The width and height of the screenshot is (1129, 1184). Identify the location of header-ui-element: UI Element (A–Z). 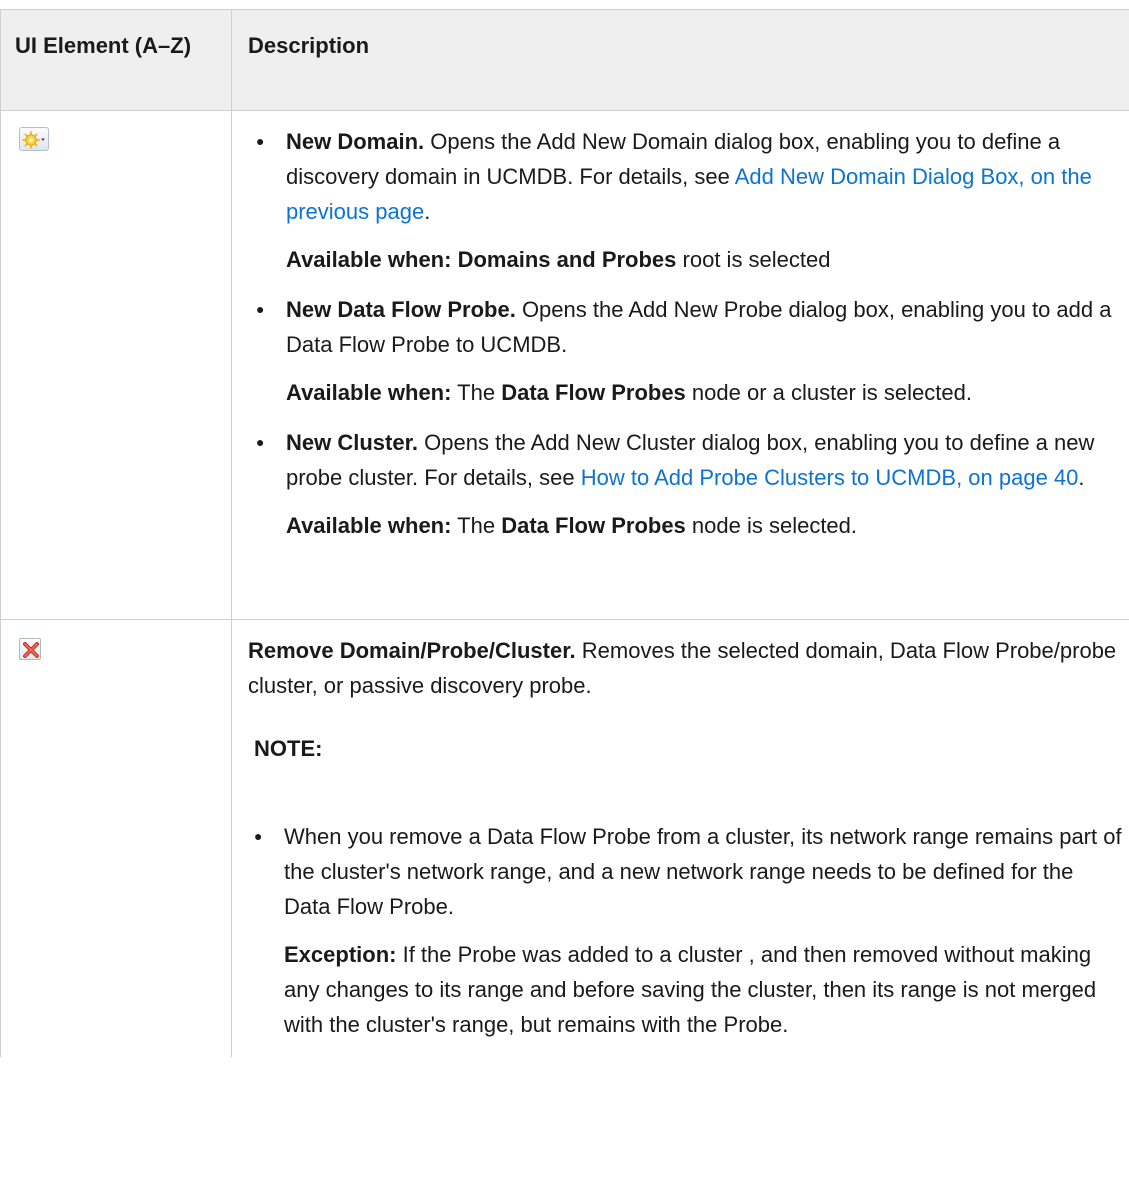
(116, 60).